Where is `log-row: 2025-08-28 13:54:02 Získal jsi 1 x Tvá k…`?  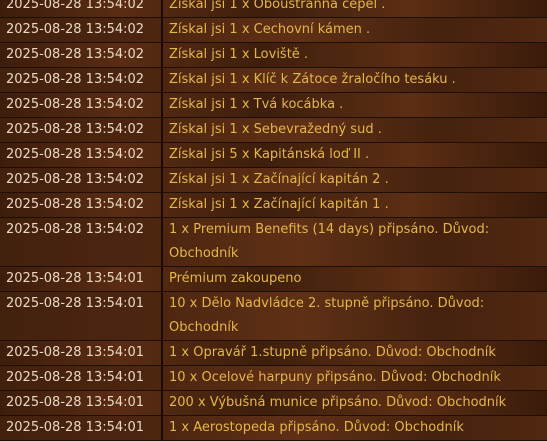
log-row: 2025-08-28 13:54:02 Získal jsi 1 x Tvá k… is located at coordinates (273, 105).